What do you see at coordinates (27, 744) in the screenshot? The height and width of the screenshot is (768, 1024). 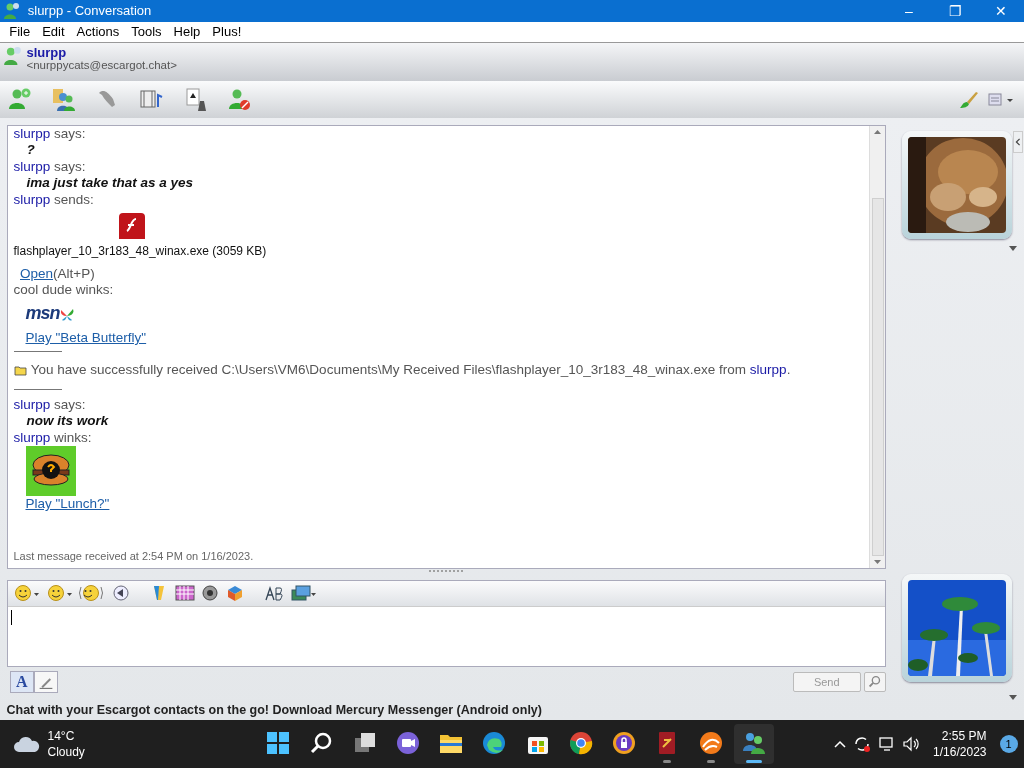 I see `cloud-icon` at bounding box center [27, 744].